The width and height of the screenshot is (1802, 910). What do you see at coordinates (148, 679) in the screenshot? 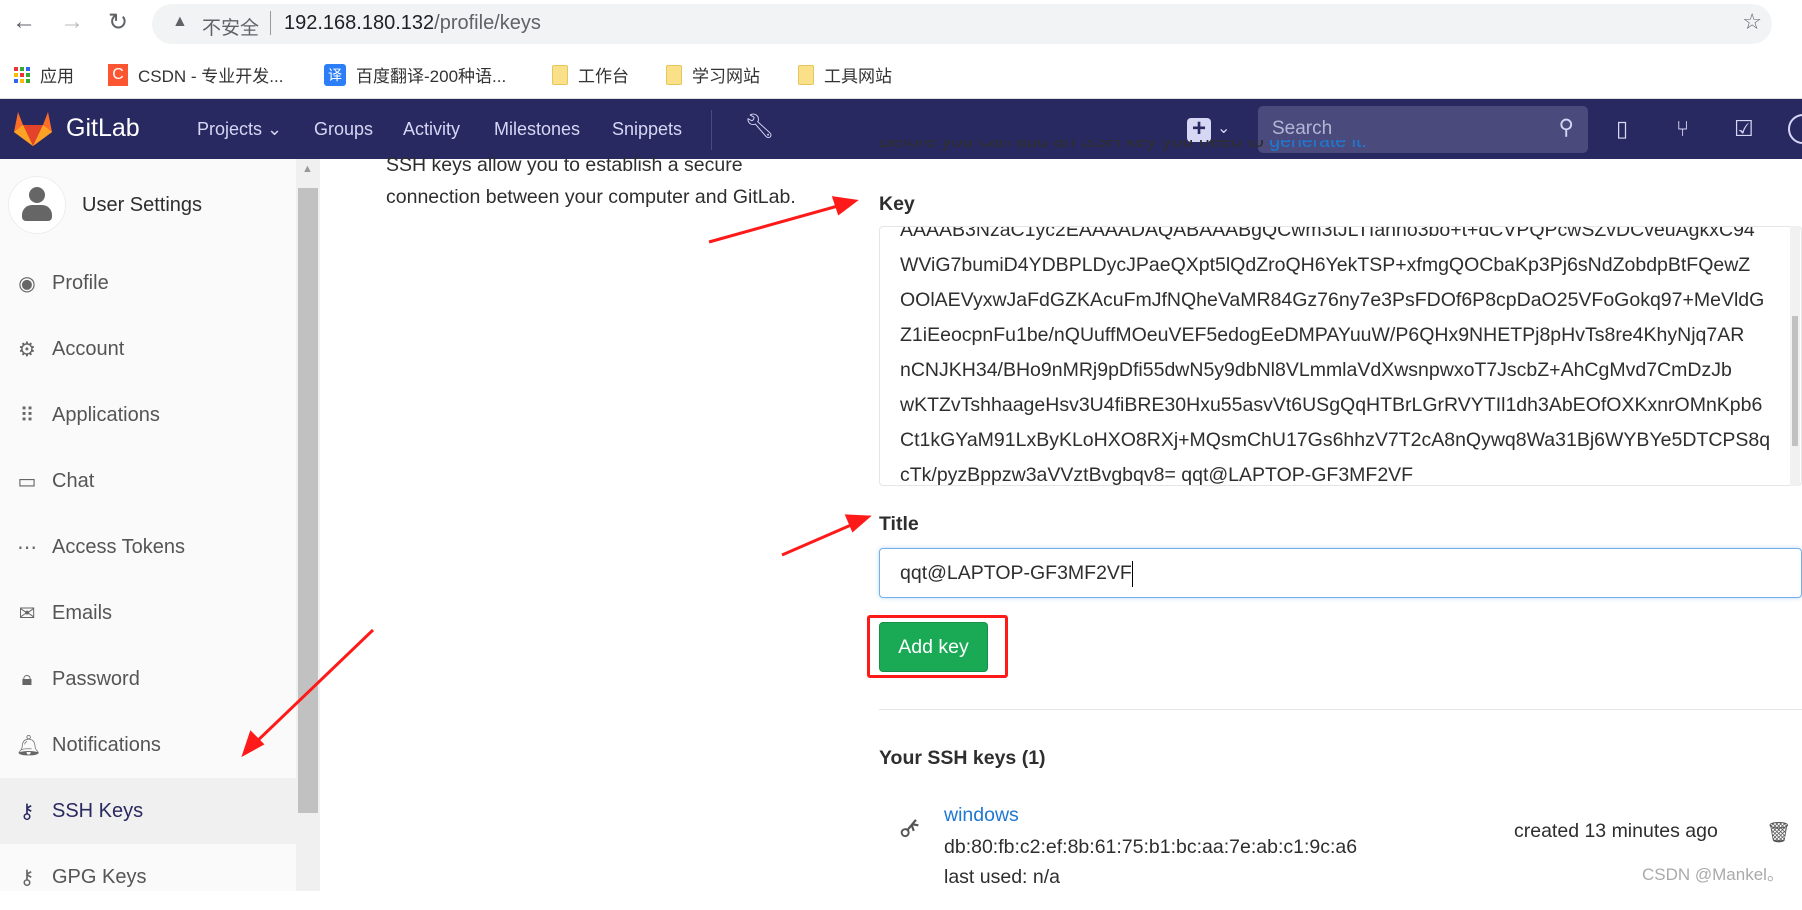
I see `sidebar-item-password: 🔒︎ Password` at bounding box center [148, 679].